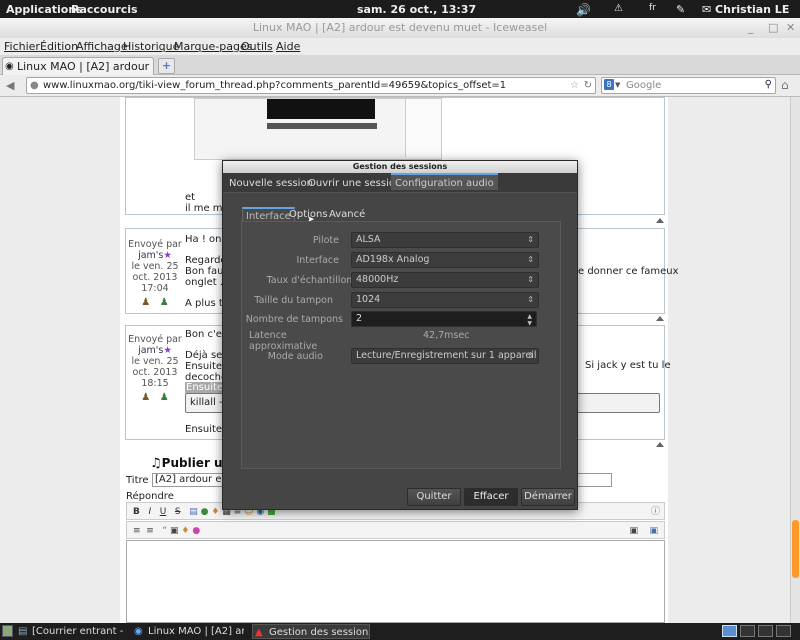 This screenshot has width=800, height=640. Describe the element at coordinates (164, 531) in the screenshot. I see `quote-icon: “` at that location.